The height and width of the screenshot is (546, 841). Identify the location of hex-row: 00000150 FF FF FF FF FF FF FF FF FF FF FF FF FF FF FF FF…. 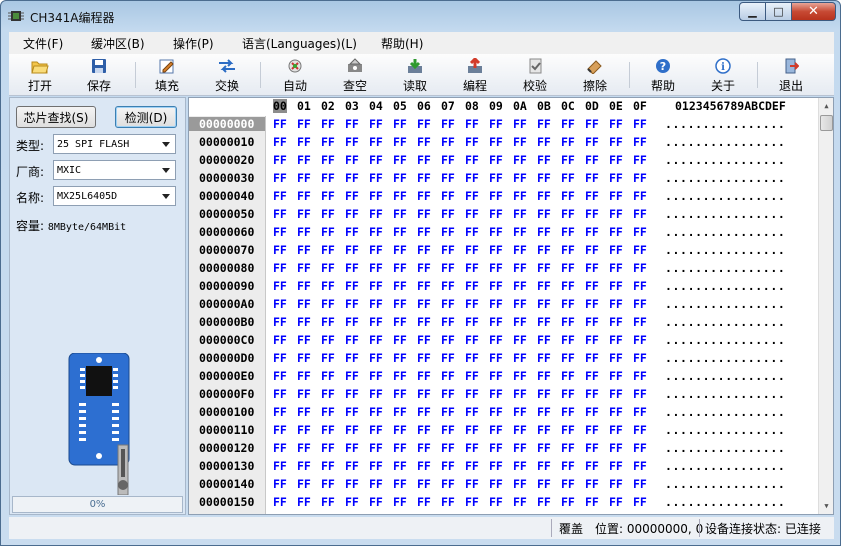
(504, 504).